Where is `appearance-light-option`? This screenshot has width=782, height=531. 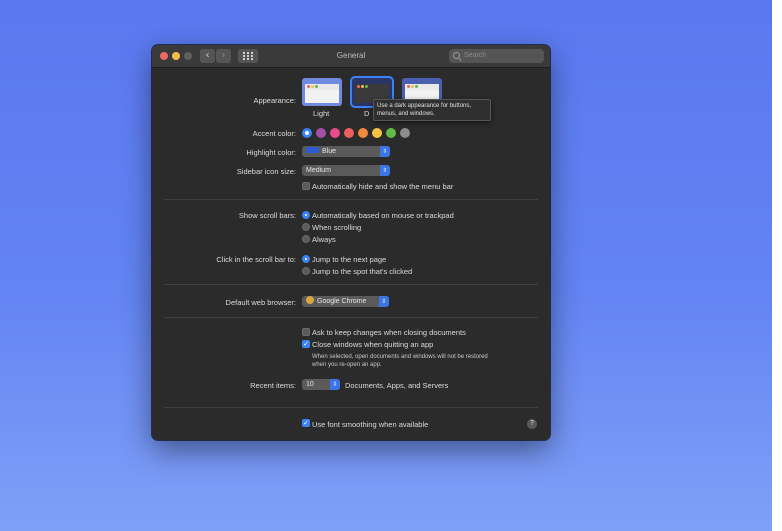 appearance-light-option is located at coordinates (322, 92).